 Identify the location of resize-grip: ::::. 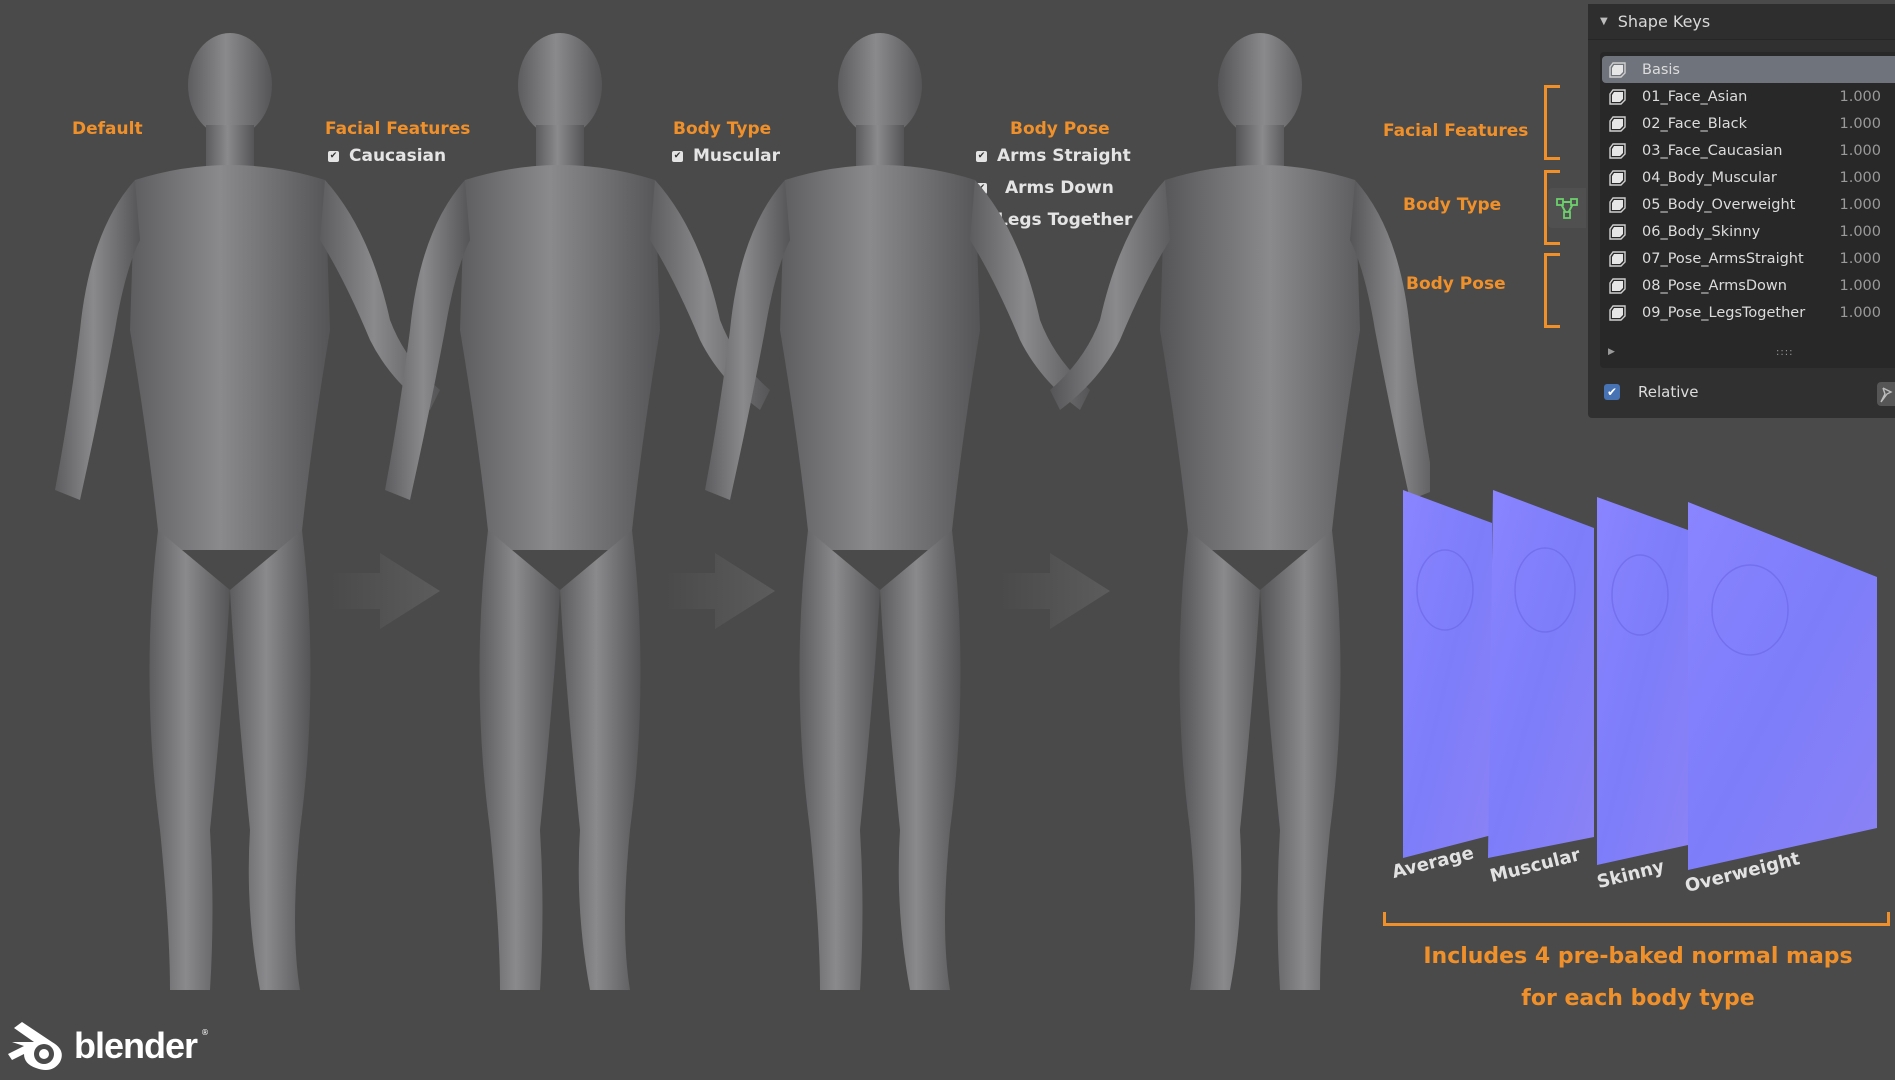
(1784, 352).